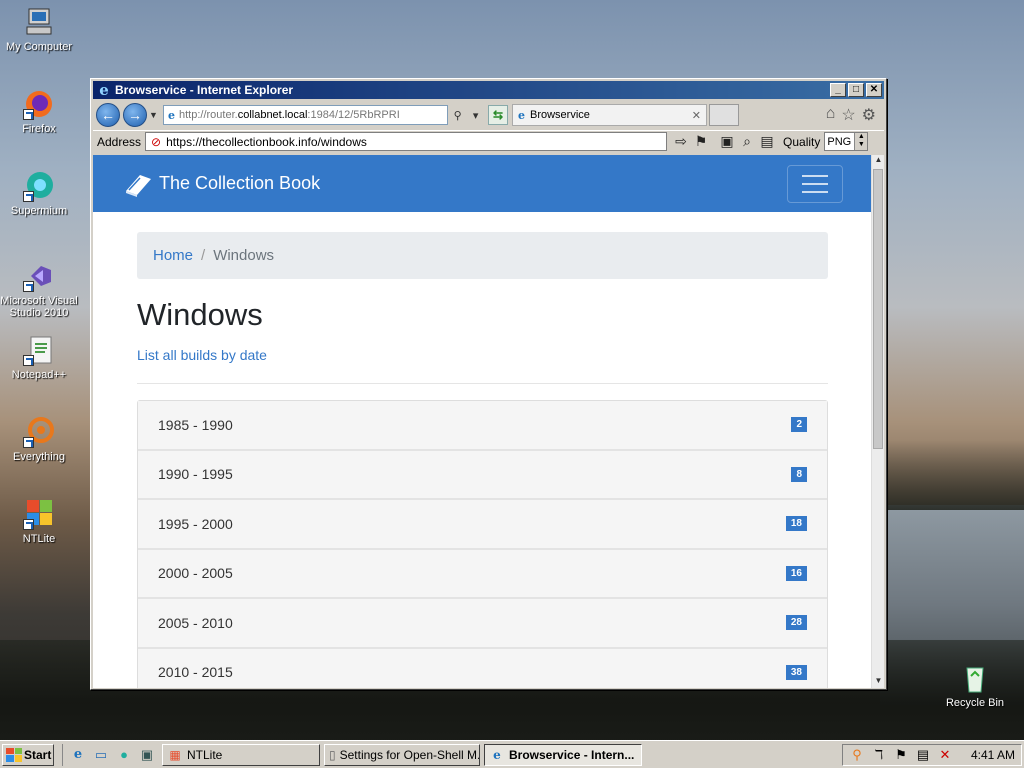 This screenshot has height=768, width=1024. Describe the element at coordinates (482, 475) in the screenshot. I see `list-item: 1990 - 1995 8` at that location.